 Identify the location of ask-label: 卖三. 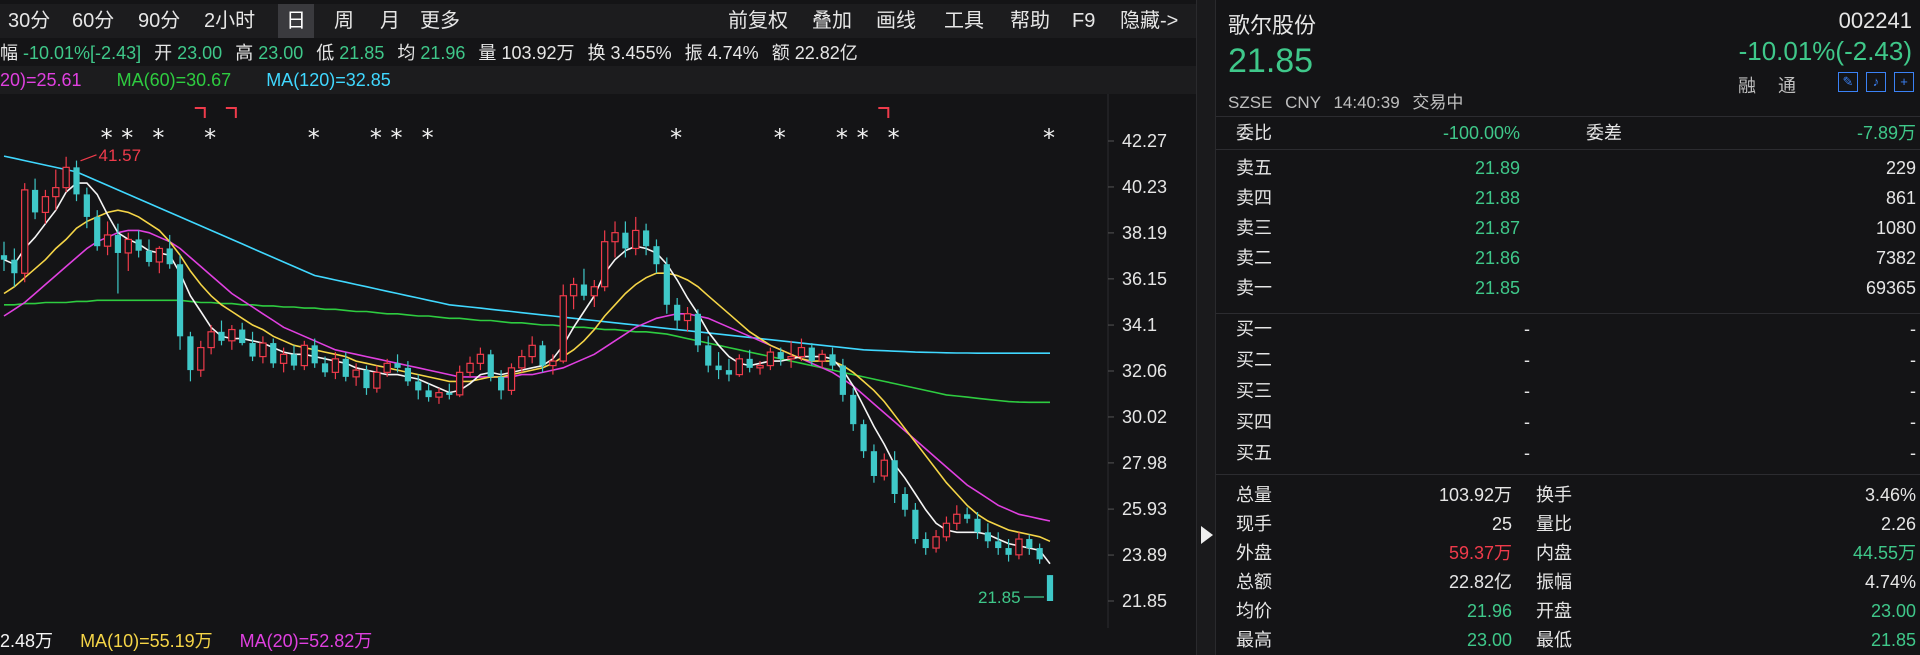
(1254, 228).